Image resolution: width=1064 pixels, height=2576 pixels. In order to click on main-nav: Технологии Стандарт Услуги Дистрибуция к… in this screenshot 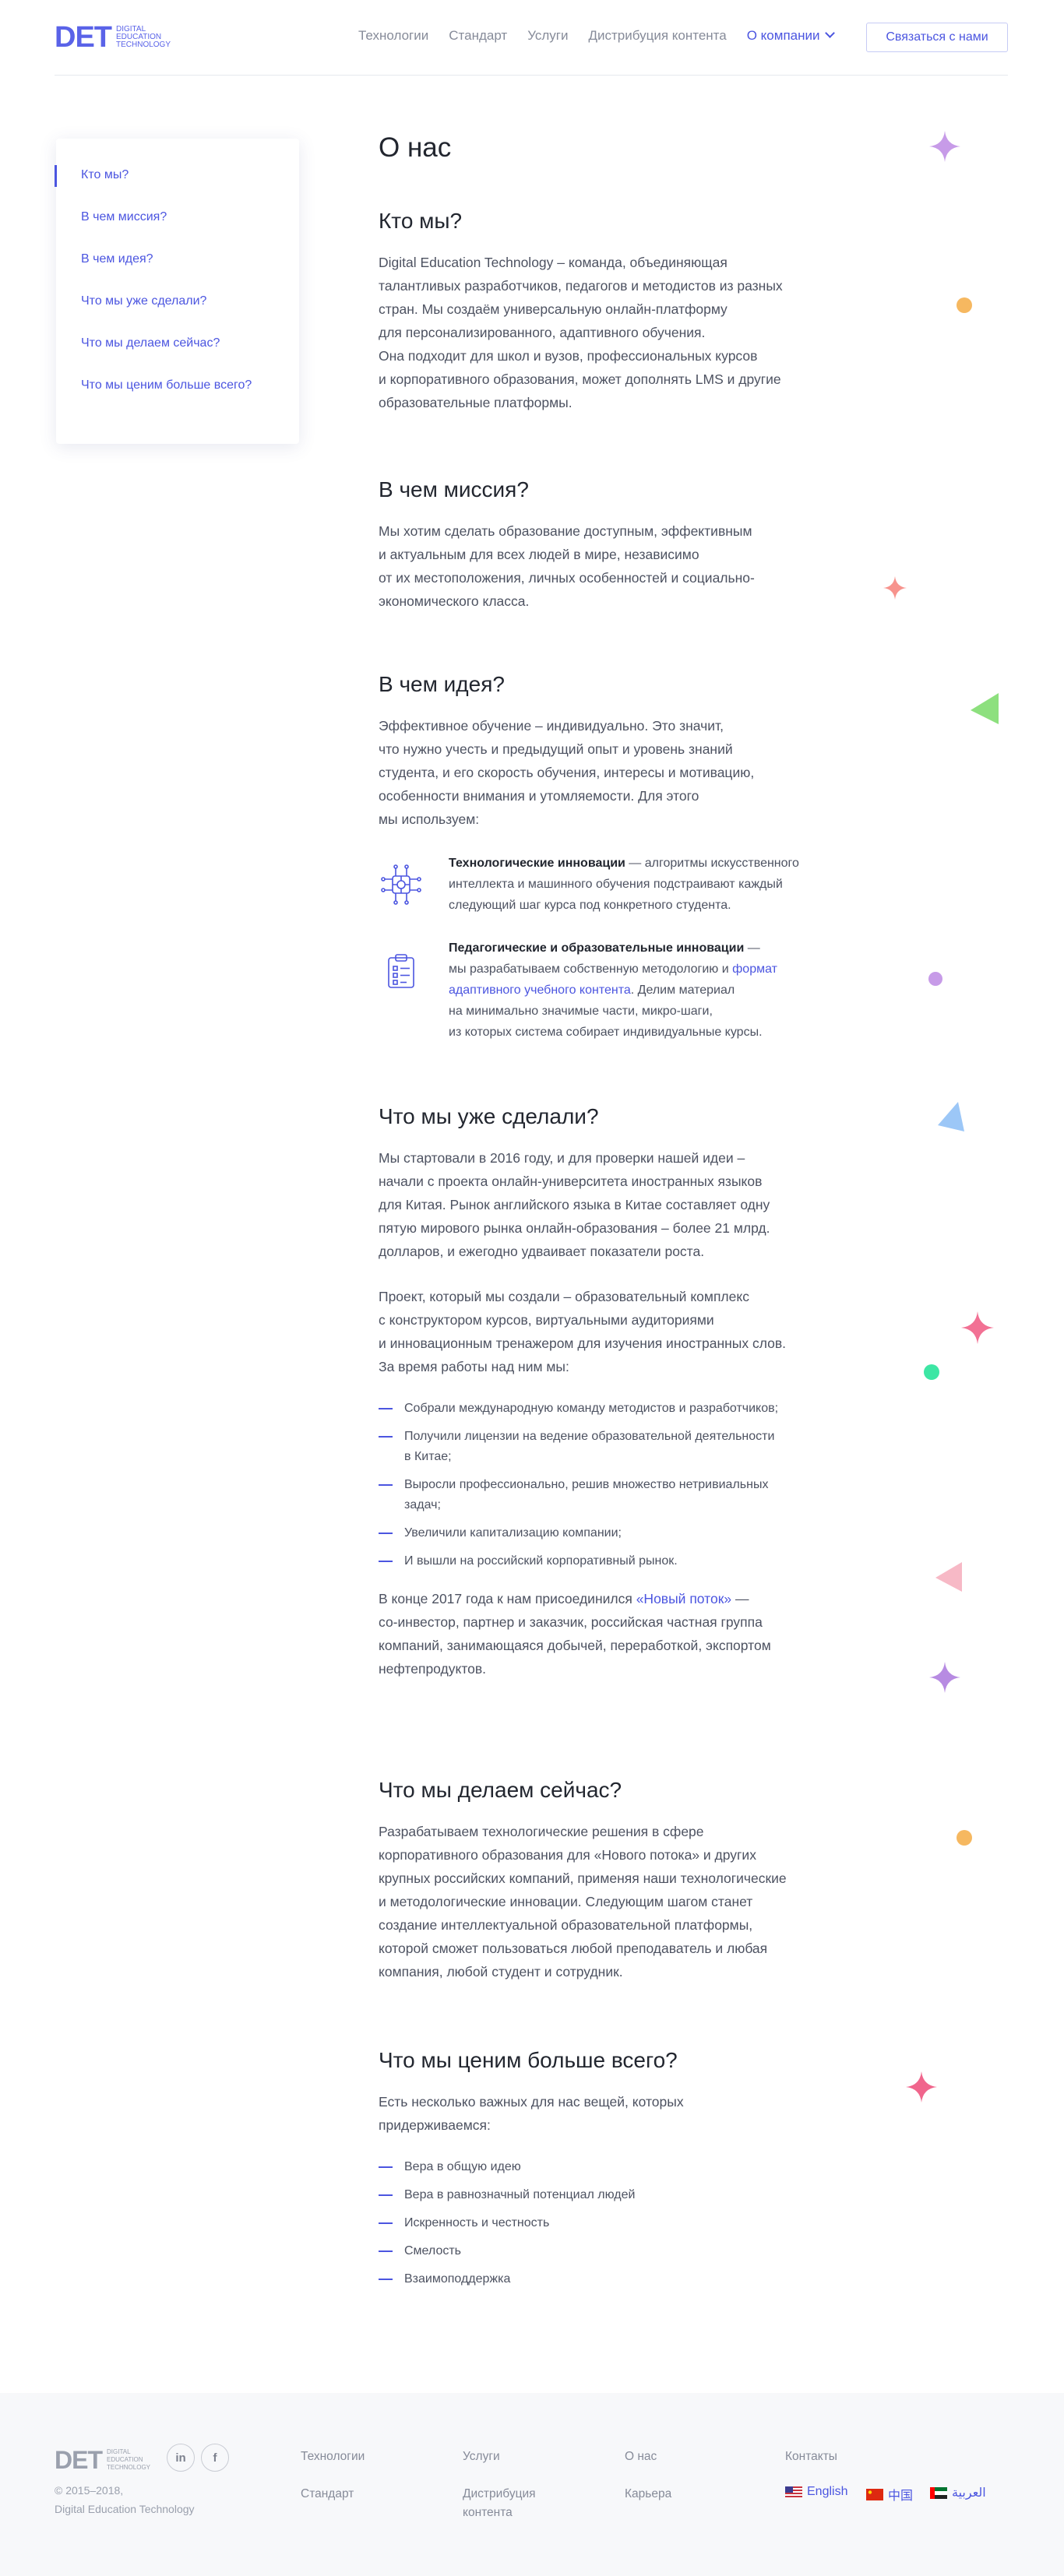, I will do `click(596, 36)`.